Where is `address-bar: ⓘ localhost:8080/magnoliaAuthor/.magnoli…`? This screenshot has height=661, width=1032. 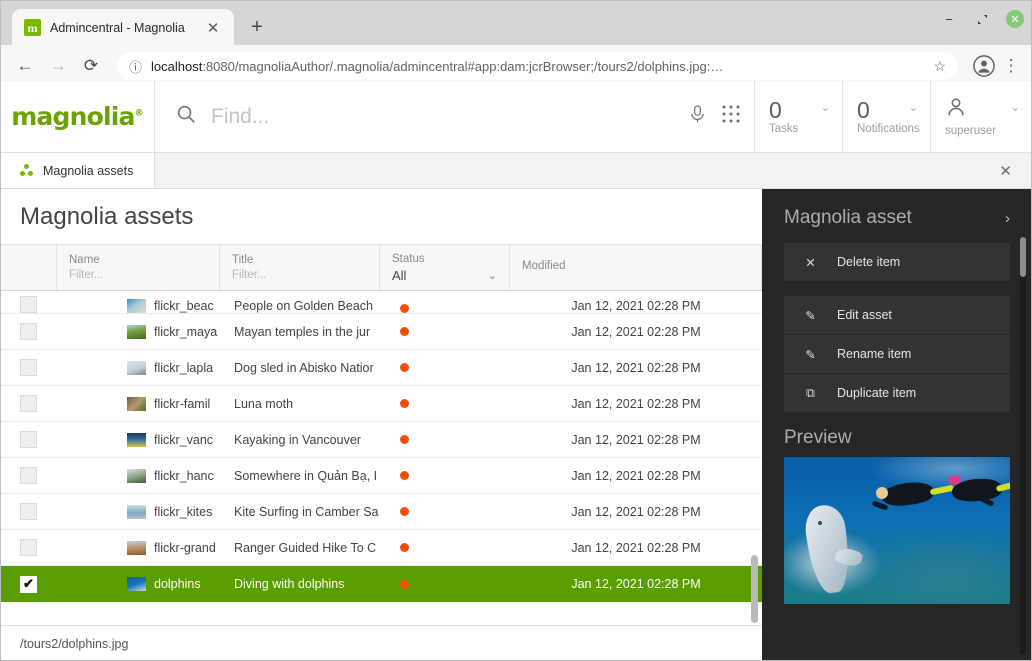
address-bar: ⓘ localhost:8080/magnoliaAuthor/.magnoli… is located at coordinates (537, 66).